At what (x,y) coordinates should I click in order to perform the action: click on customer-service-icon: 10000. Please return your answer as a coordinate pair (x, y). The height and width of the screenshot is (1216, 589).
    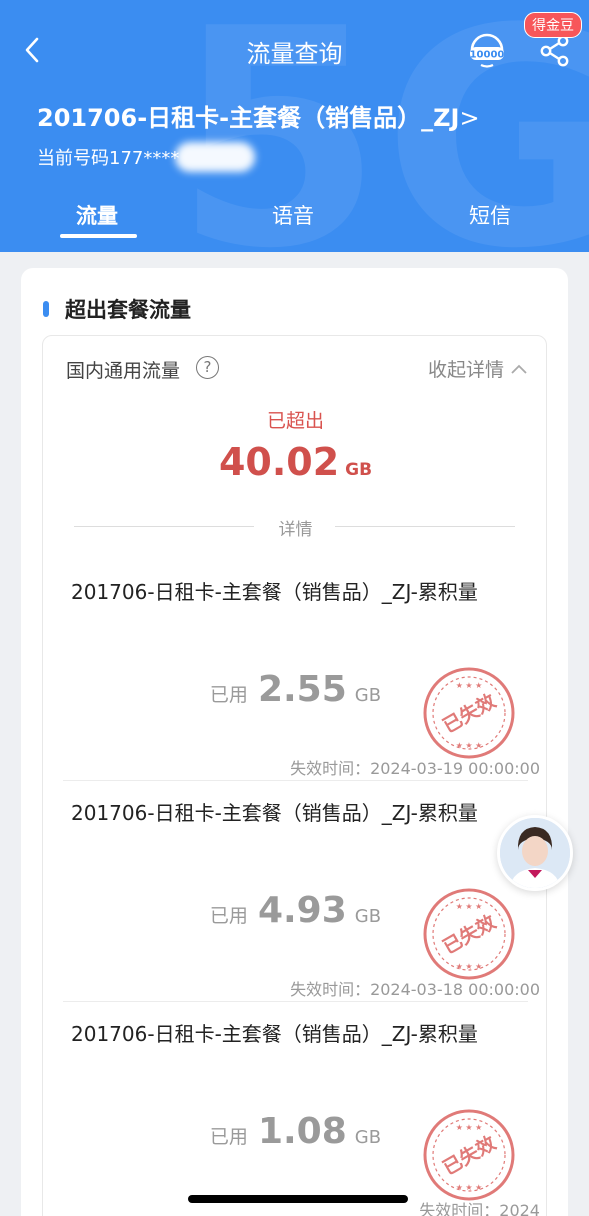
    Looking at the image, I should click on (487, 50).